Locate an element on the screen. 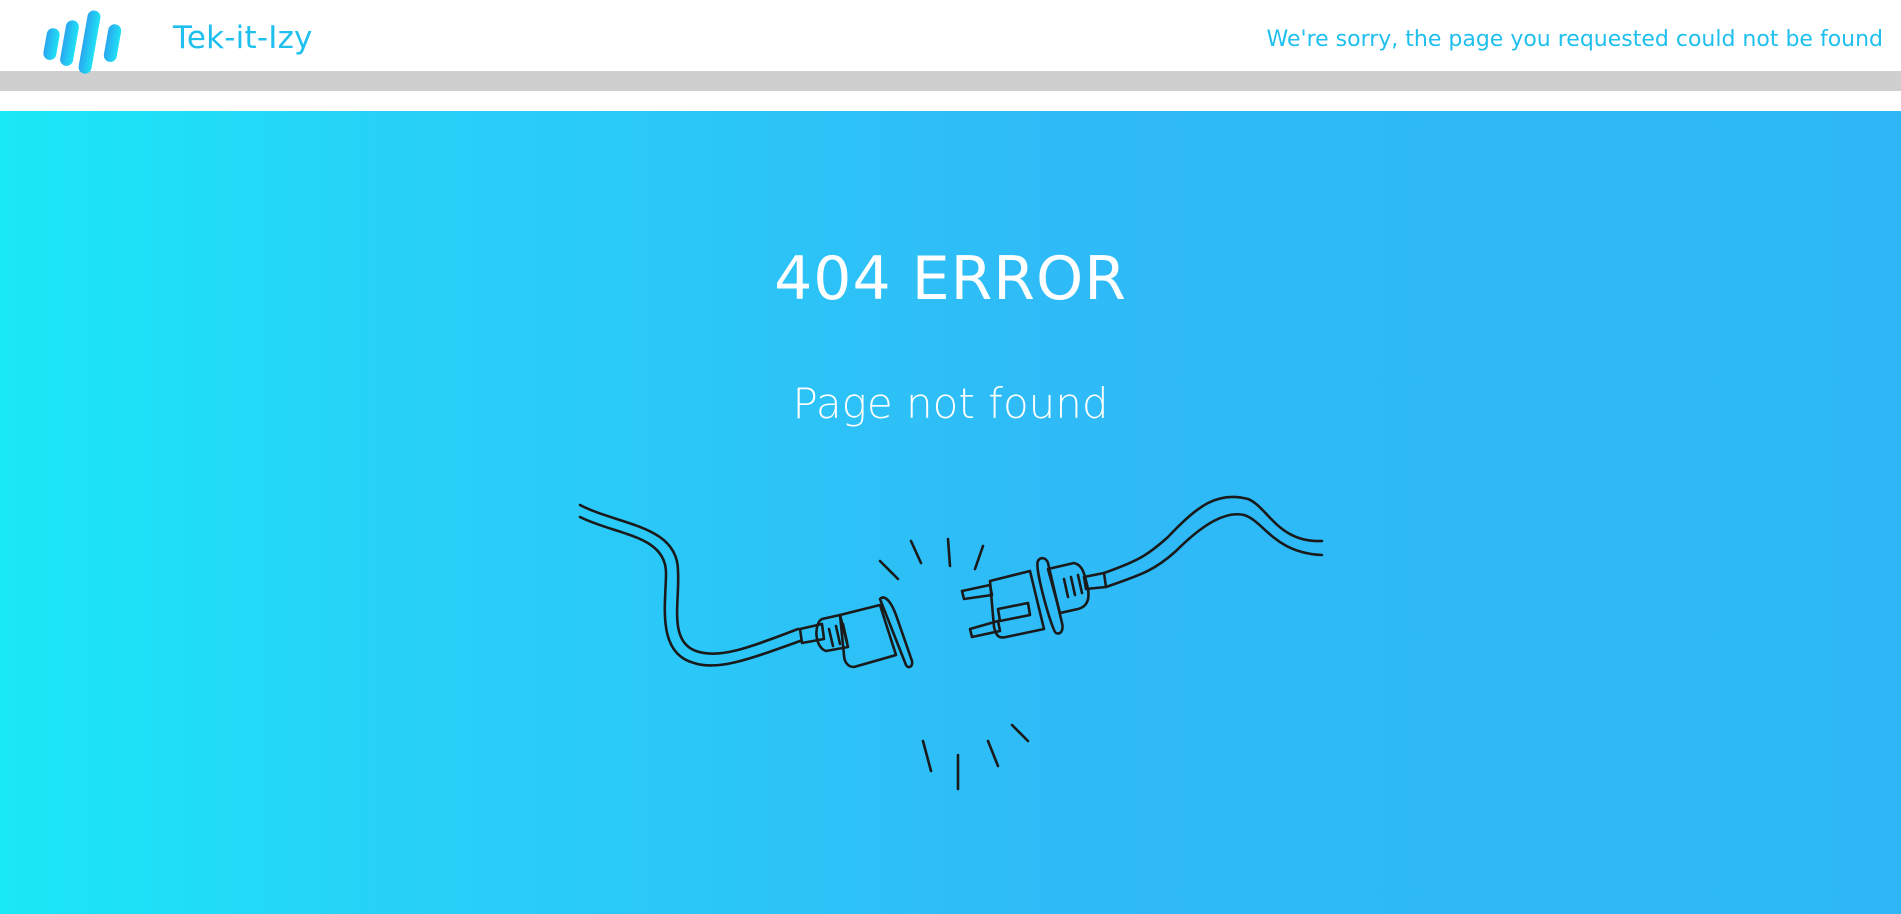 The image size is (1901, 914). unplugged-cable-icon is located at coordinates (951, 643).